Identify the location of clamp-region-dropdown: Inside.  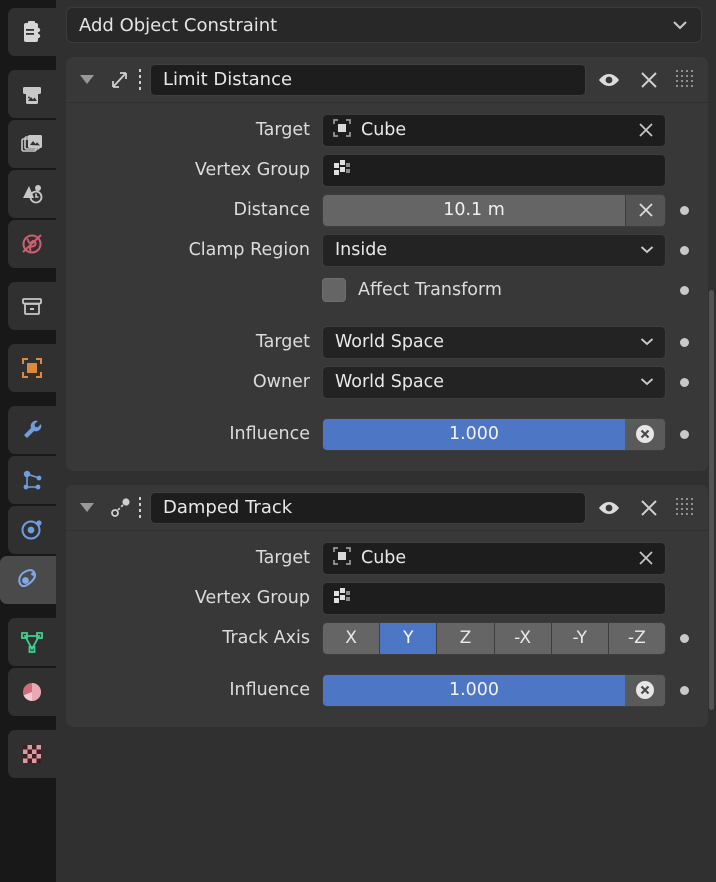
(494, 250).